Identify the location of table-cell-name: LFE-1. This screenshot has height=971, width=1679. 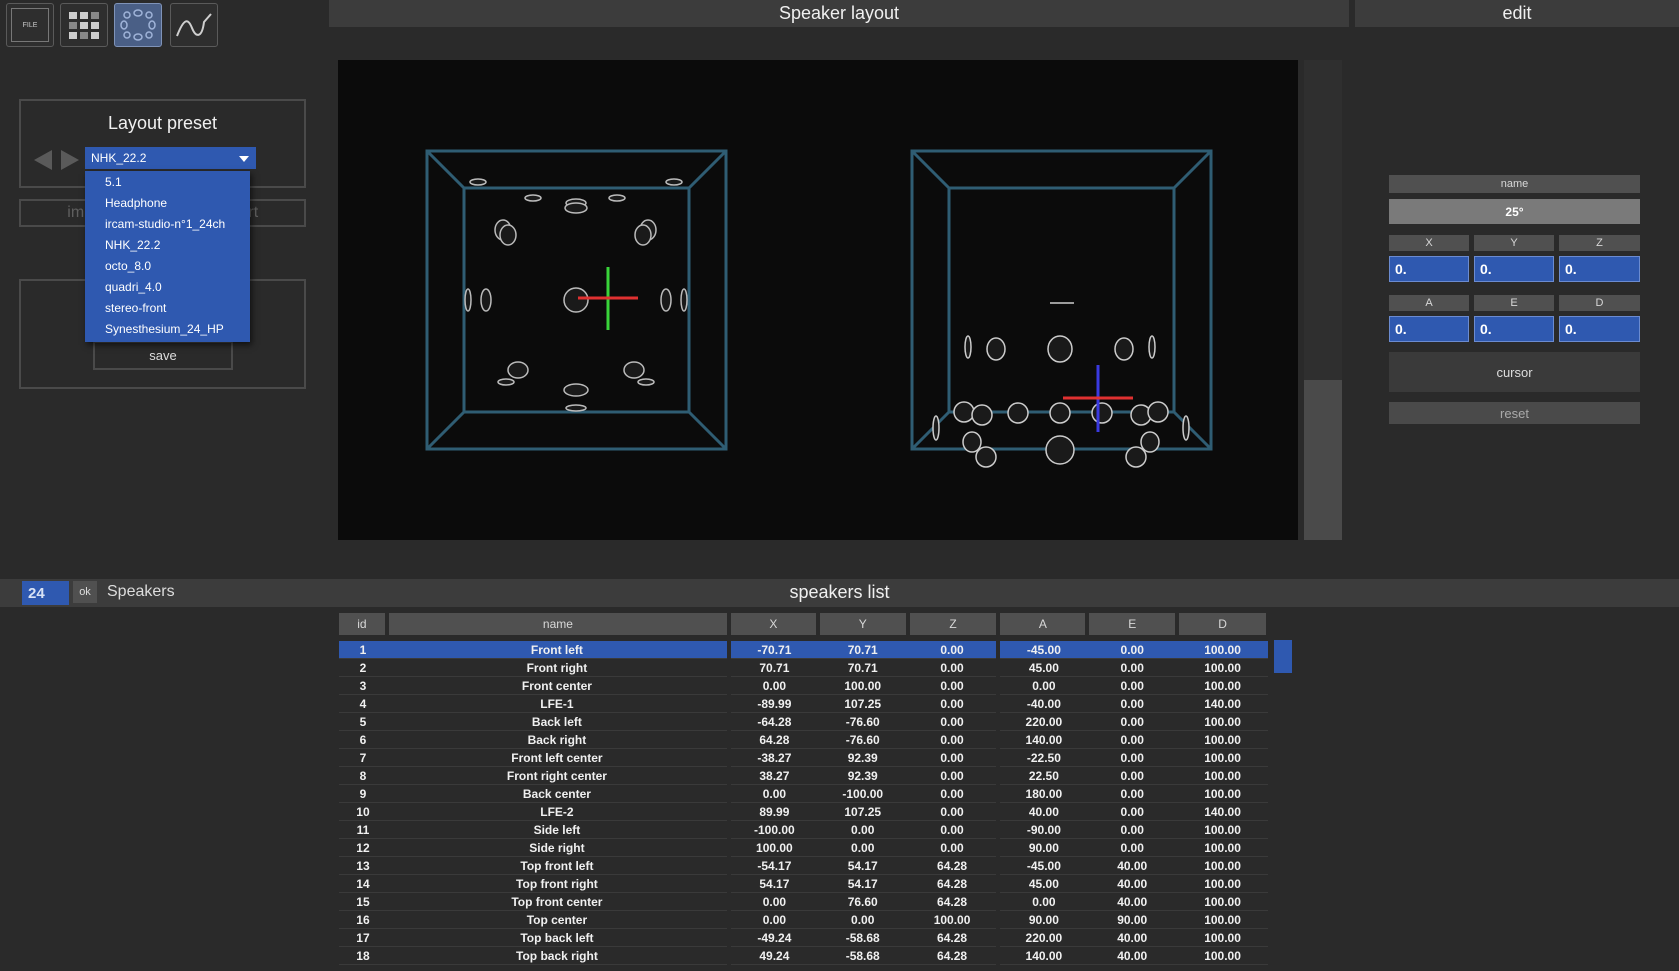
(558, 703).